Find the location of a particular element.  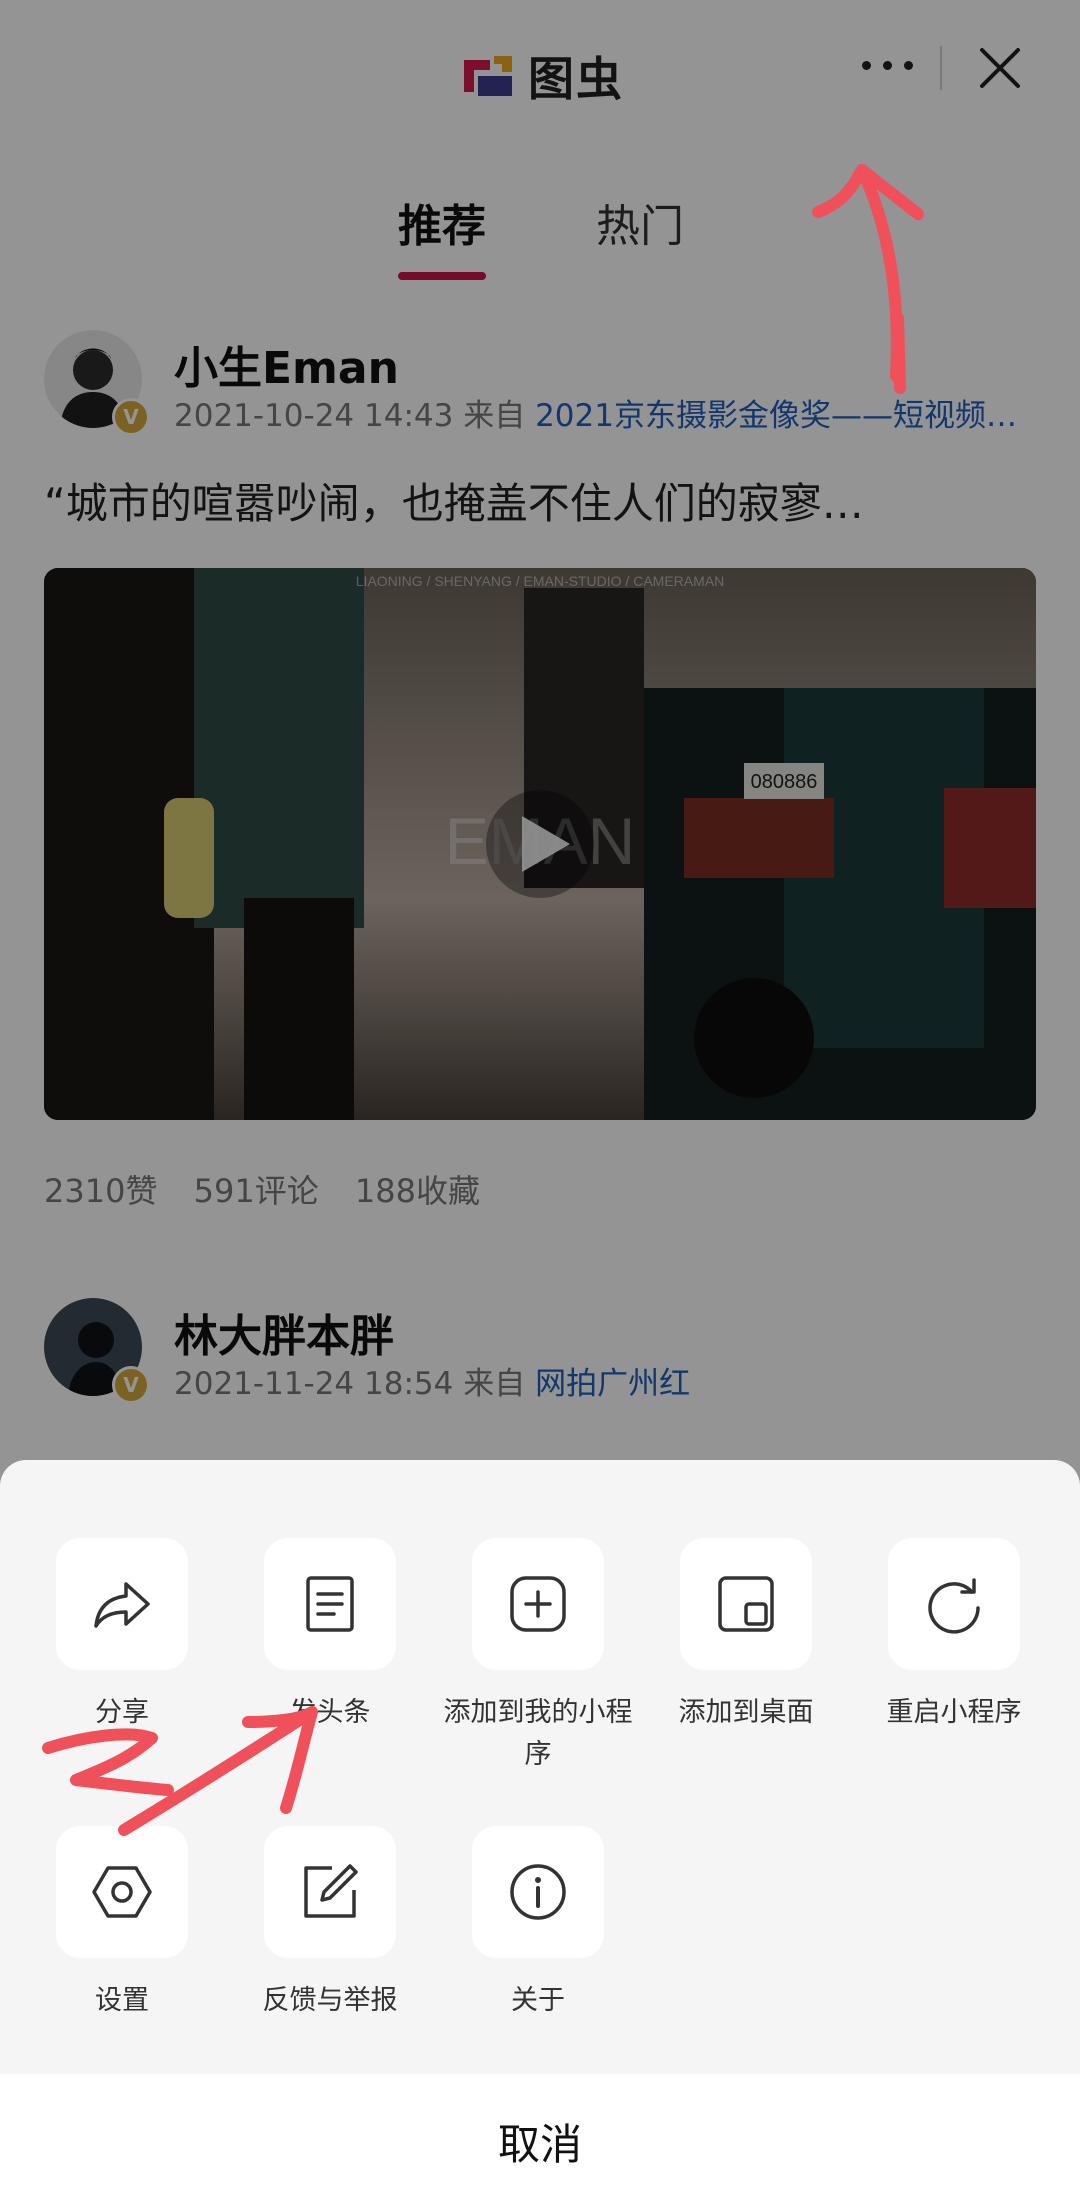

restart-miniprogram-label: 重启小程序 is located at coordinates (954, 1712).